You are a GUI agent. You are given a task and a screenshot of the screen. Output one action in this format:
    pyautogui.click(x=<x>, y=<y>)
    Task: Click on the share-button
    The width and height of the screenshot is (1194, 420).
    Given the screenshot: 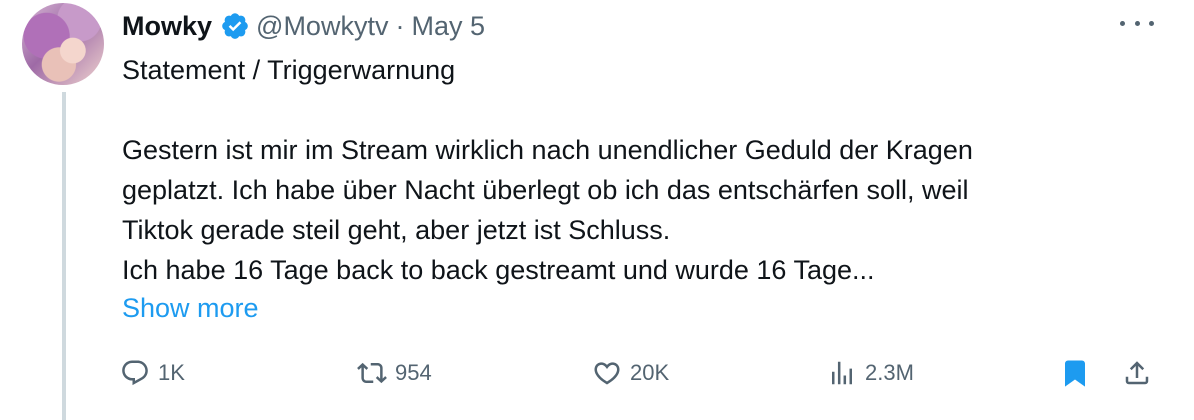 What is the action you would take?
    pyautogui.click(x=1137, y=373)
    